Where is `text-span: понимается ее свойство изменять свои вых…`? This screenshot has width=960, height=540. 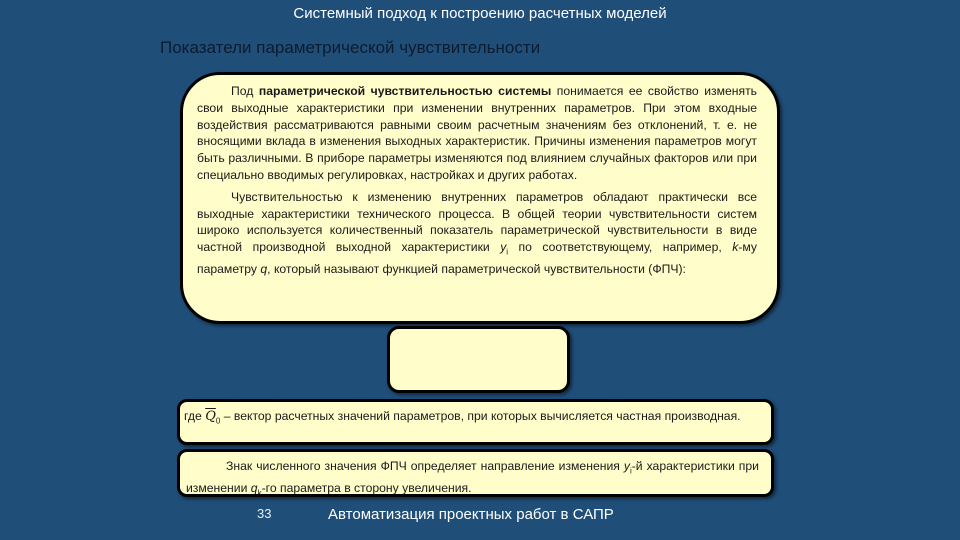
text-span: понимается ее свойство изменять свои вых… is located at coordinates (477, 133).